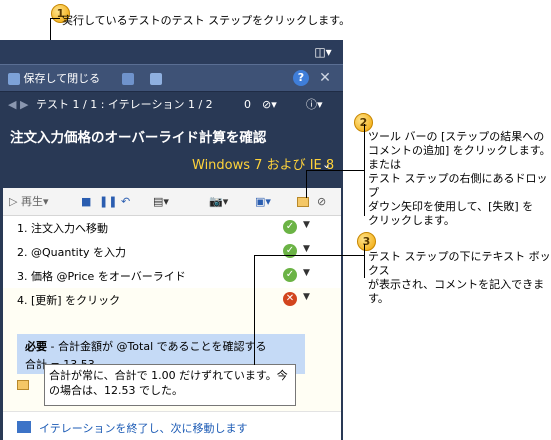 The width and height of the screenshot is (551, 440). I want to click on callout-3-connector-drop, so click(254, 310).